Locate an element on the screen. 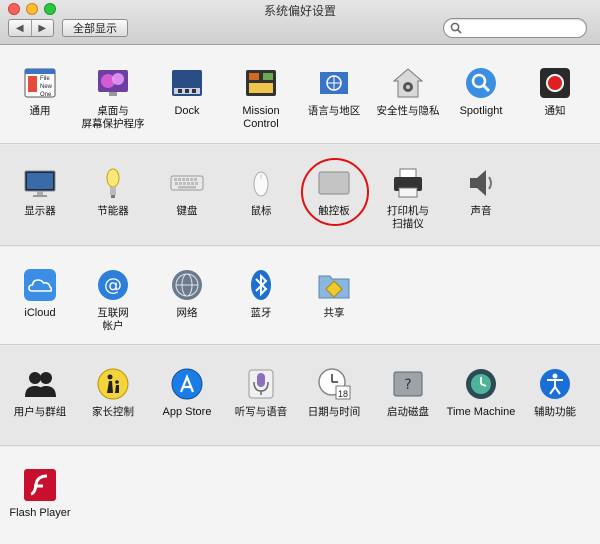 Image resolution: width=600 pixels, height=544 pixels. printer-icon is located at coordinates (408, 183).